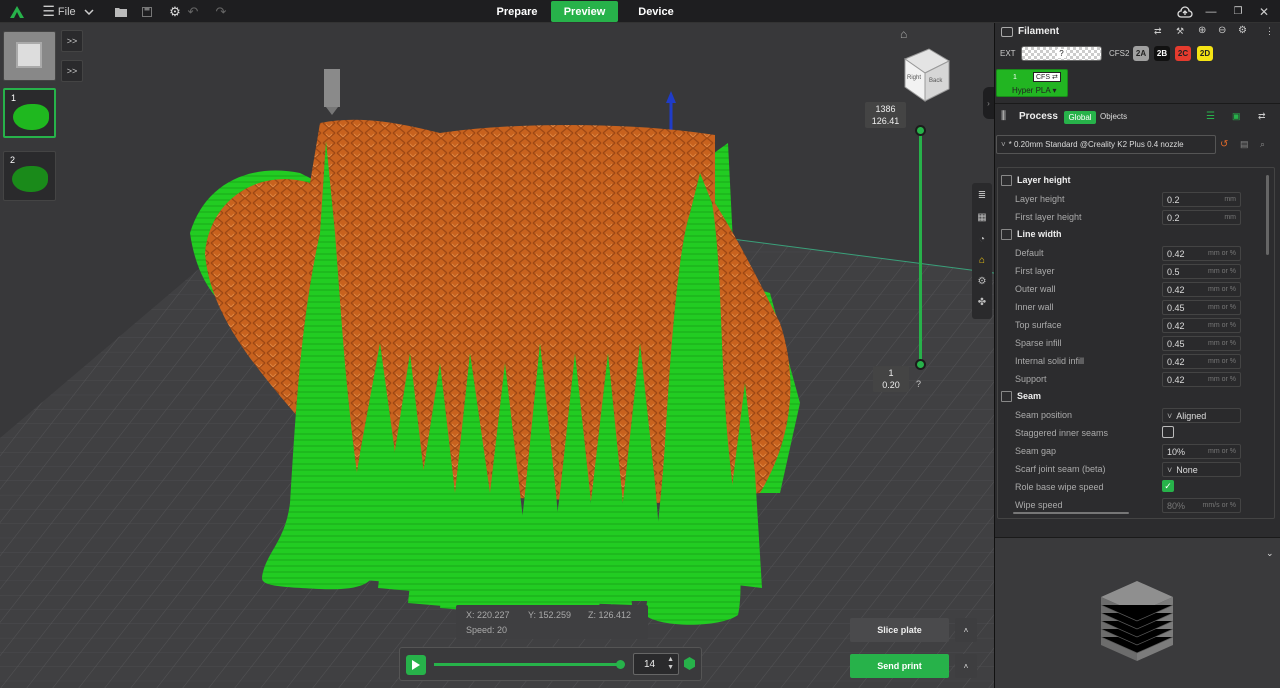 The width and height of the screenshot is (1280, 688). What do you see at coordinates (59, 11) in the screenshot?
I see `file-menu: ☰ File` at bounding box center [59, 11].